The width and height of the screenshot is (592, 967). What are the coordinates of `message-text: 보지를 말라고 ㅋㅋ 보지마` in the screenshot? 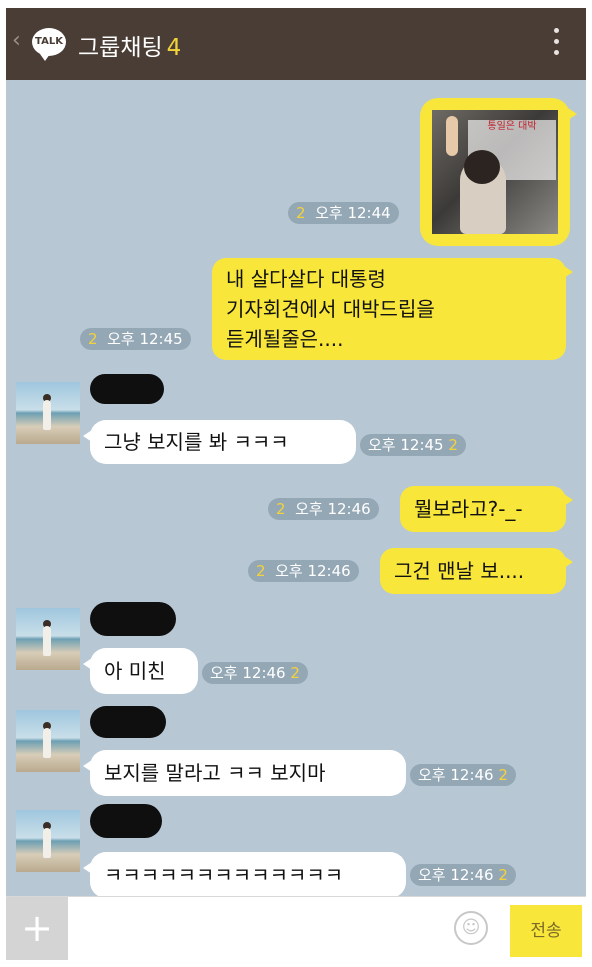 It's located at (215, 773).